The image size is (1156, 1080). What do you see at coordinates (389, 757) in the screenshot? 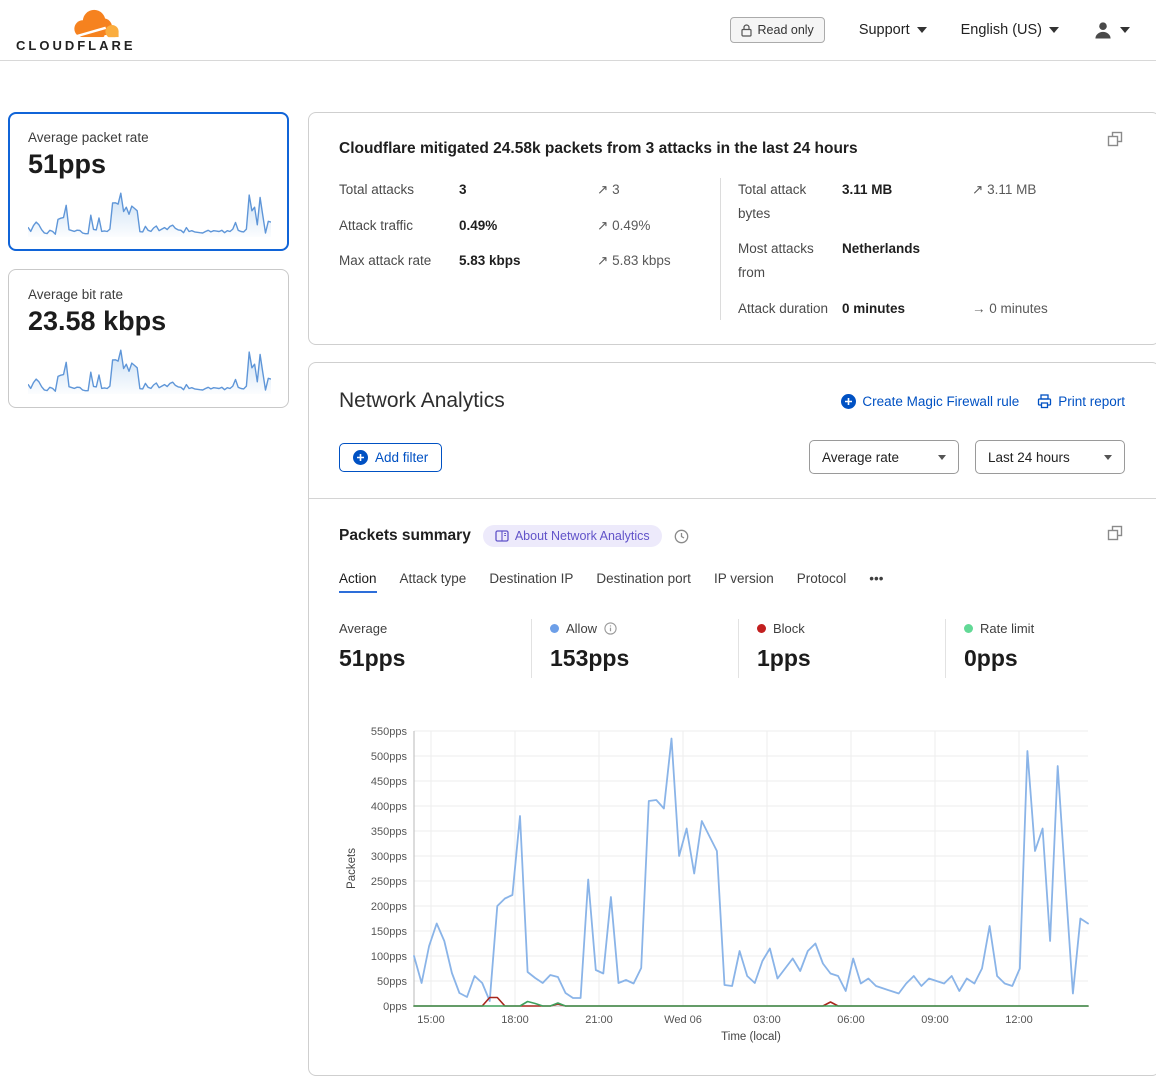
I see `svg-text: 500pps` at bounding box center [389, 757].